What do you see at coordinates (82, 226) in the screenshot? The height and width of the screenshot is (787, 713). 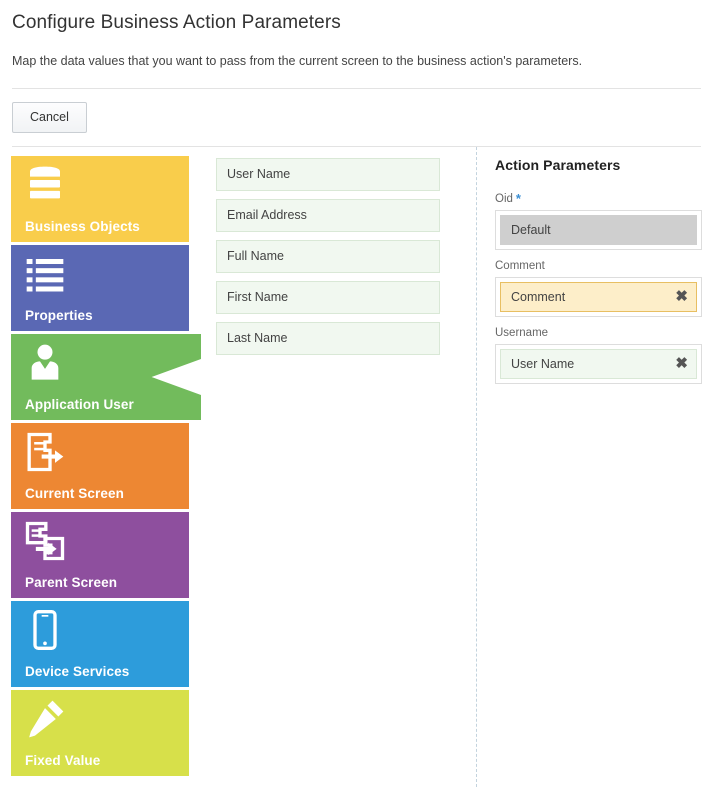 I see `source-tile-label: Business Objects` at bounding box center [82, 226].